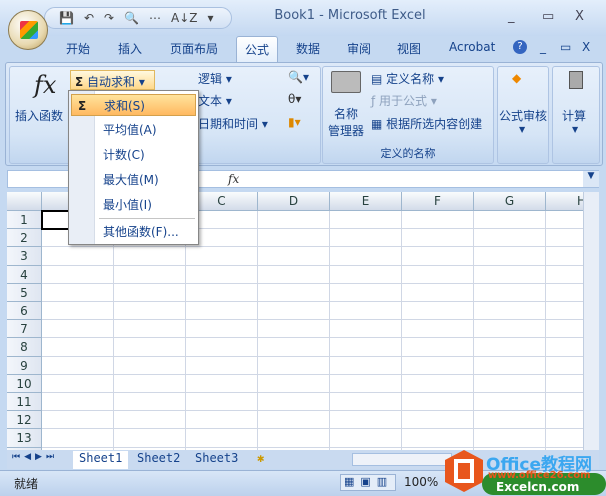 Image resolution: width=606 pixels, height=496 pixels. I want to click on tab-acrobat: Acrobat, so click(472, 47).